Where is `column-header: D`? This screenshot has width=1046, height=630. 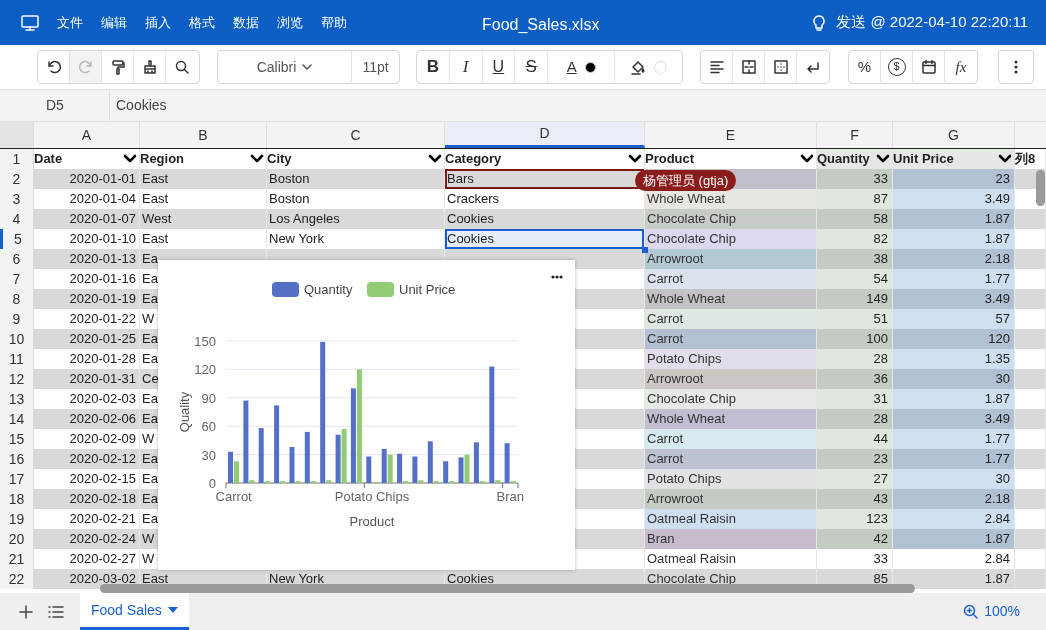
column-header: D is located at coordinates (545, 135).